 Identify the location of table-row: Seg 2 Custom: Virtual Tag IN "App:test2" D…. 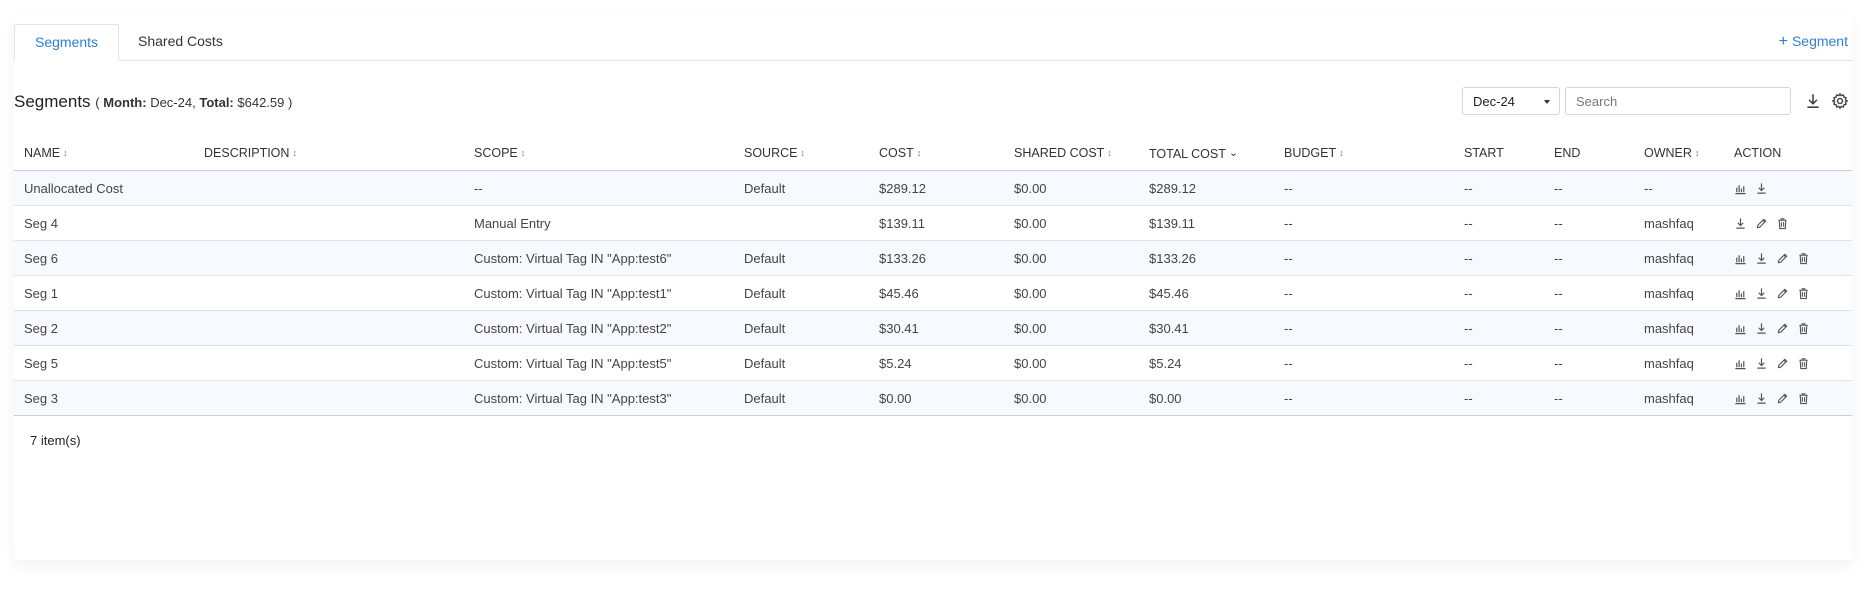
(933, 328).